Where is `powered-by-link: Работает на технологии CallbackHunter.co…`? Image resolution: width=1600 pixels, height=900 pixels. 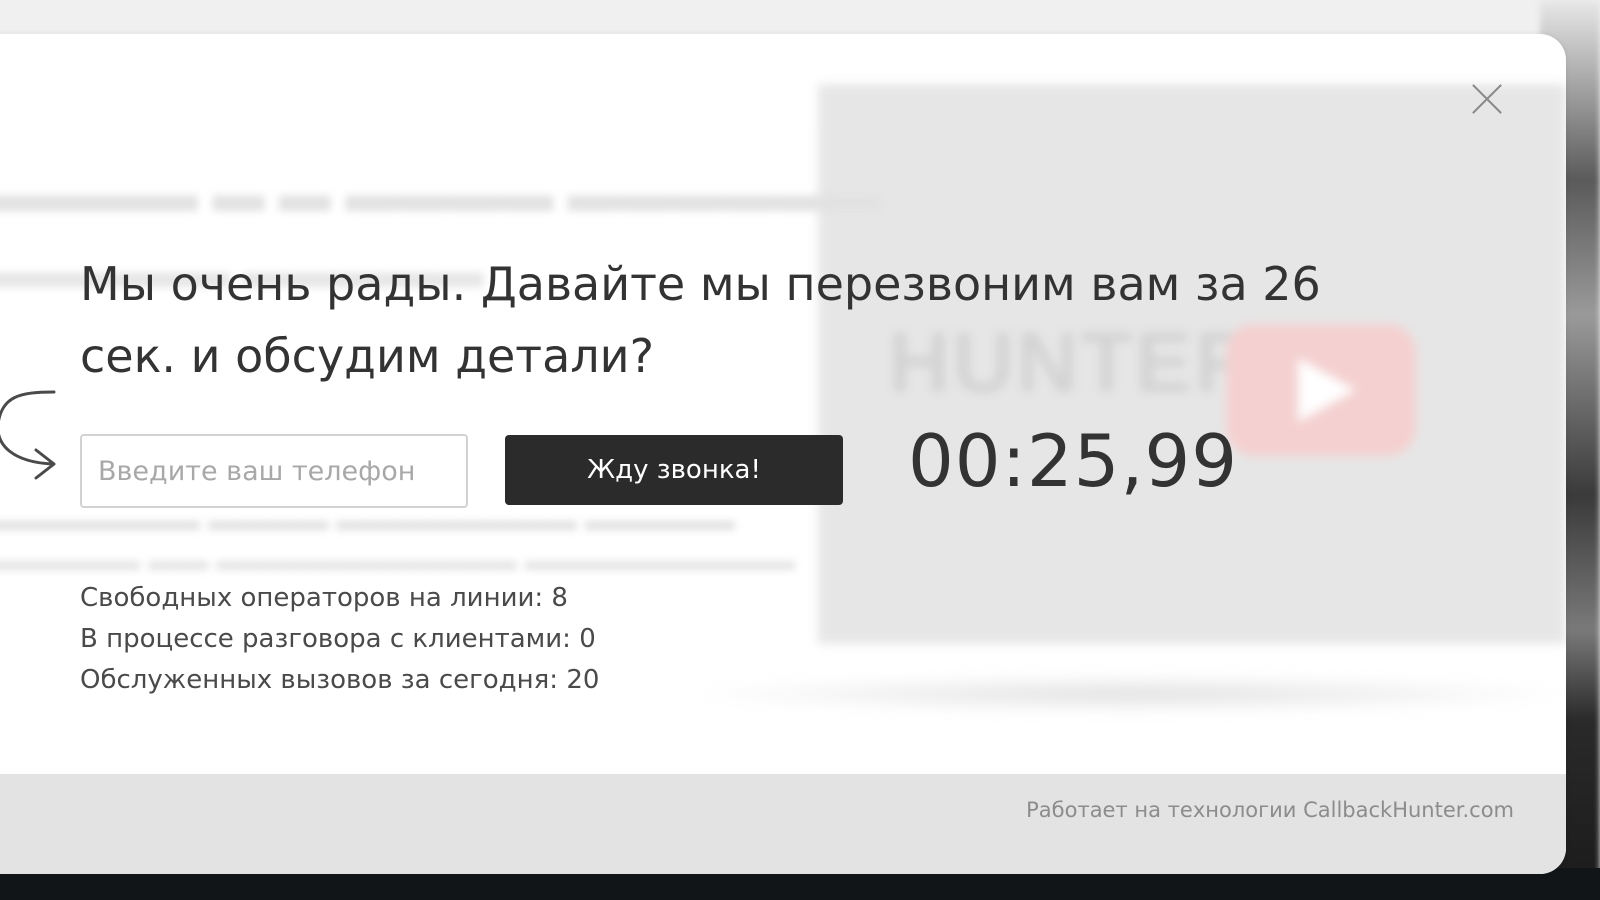 powered-by-link: Работает на технологии CallbackHunter.co… is located at coordinates (1270, 810).